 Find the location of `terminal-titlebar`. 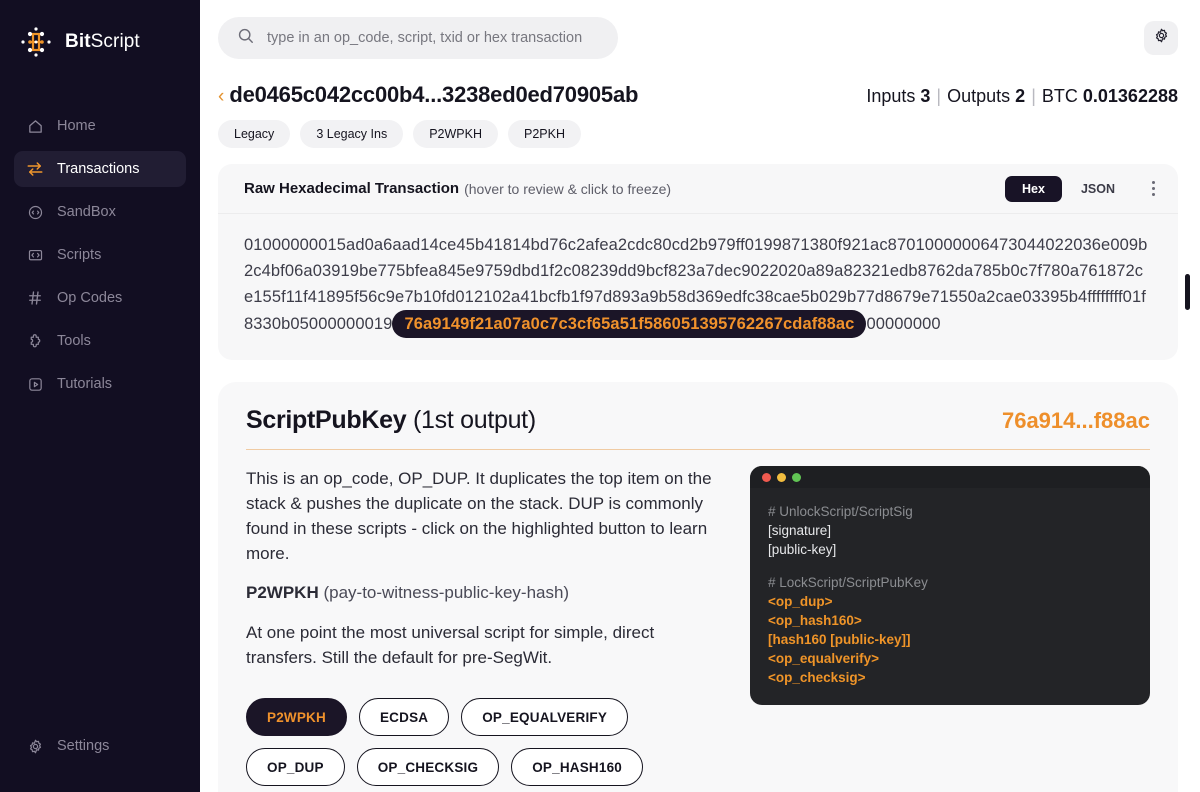

terminal-titlebar is located at coordinates (950, 477).